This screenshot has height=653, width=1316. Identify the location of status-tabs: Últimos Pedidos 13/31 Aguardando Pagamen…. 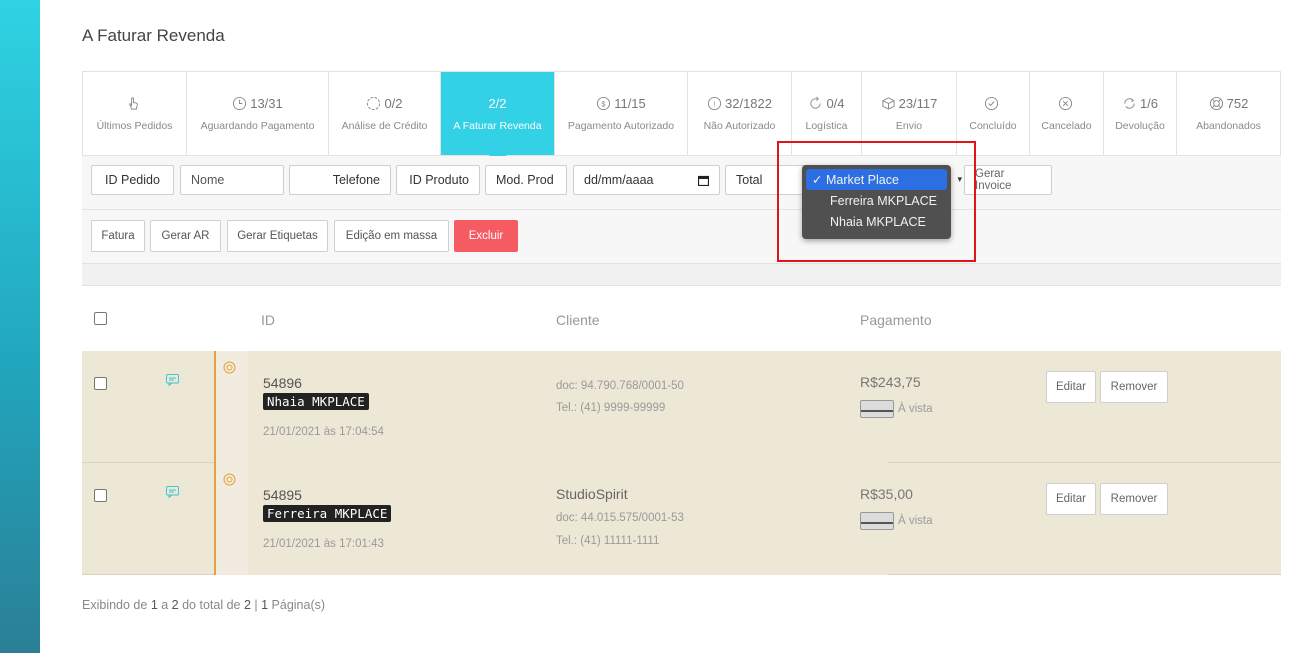
(681, 117).